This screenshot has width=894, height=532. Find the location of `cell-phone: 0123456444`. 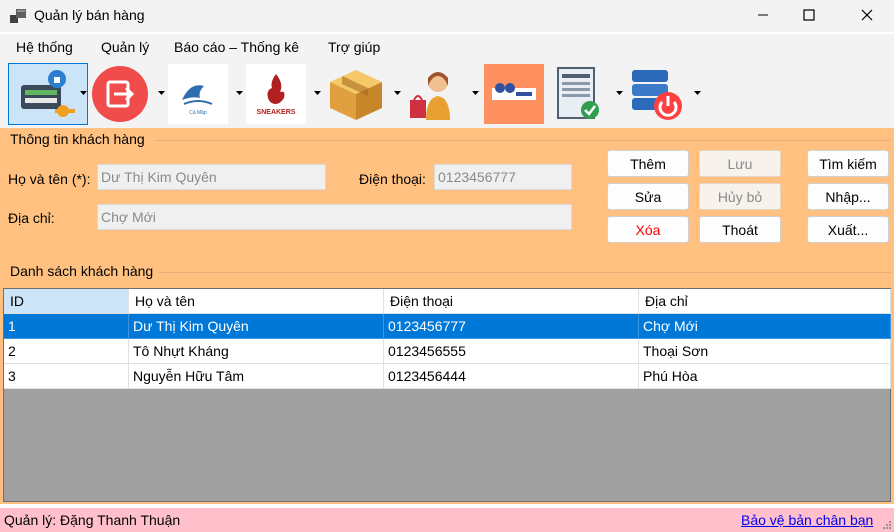

cell-phone: 0123456444 is located at coordinates (511, 376).